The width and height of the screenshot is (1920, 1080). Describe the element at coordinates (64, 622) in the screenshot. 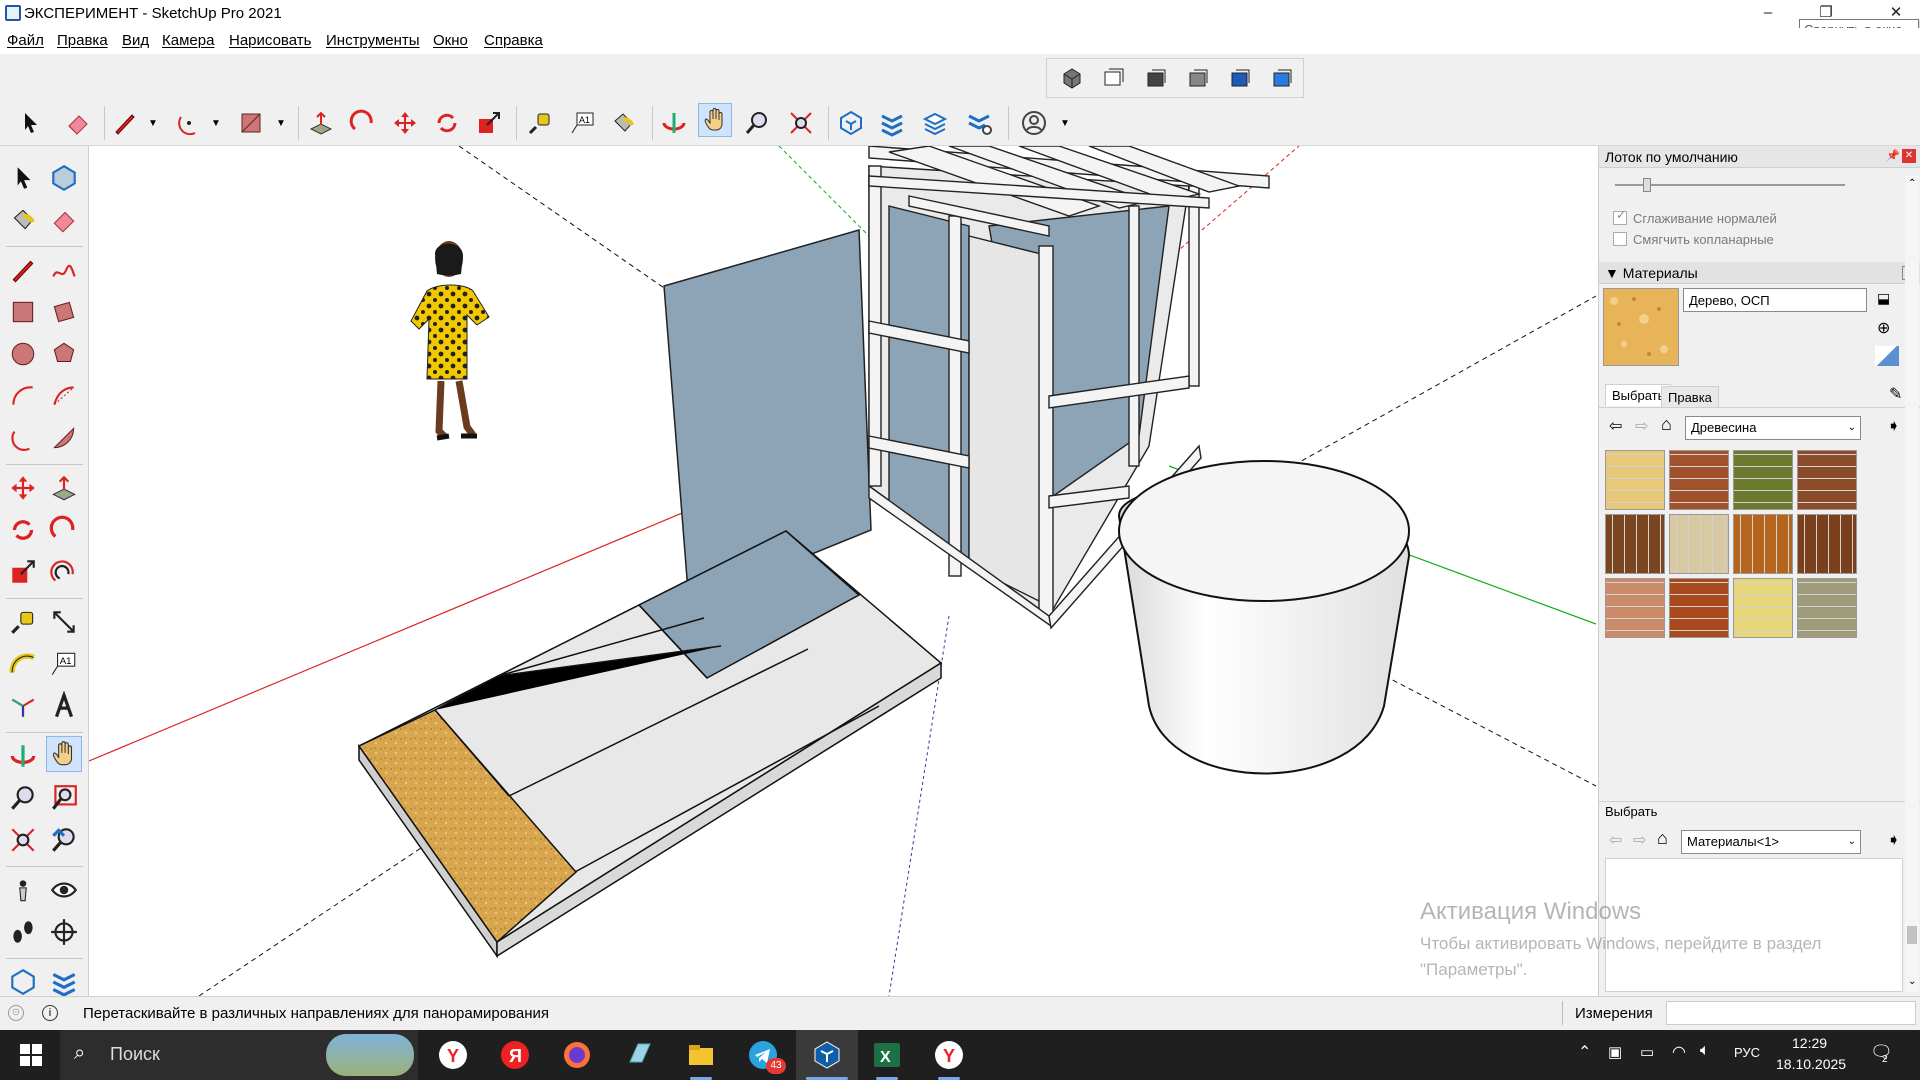

I see `dimension-icon` at that location.